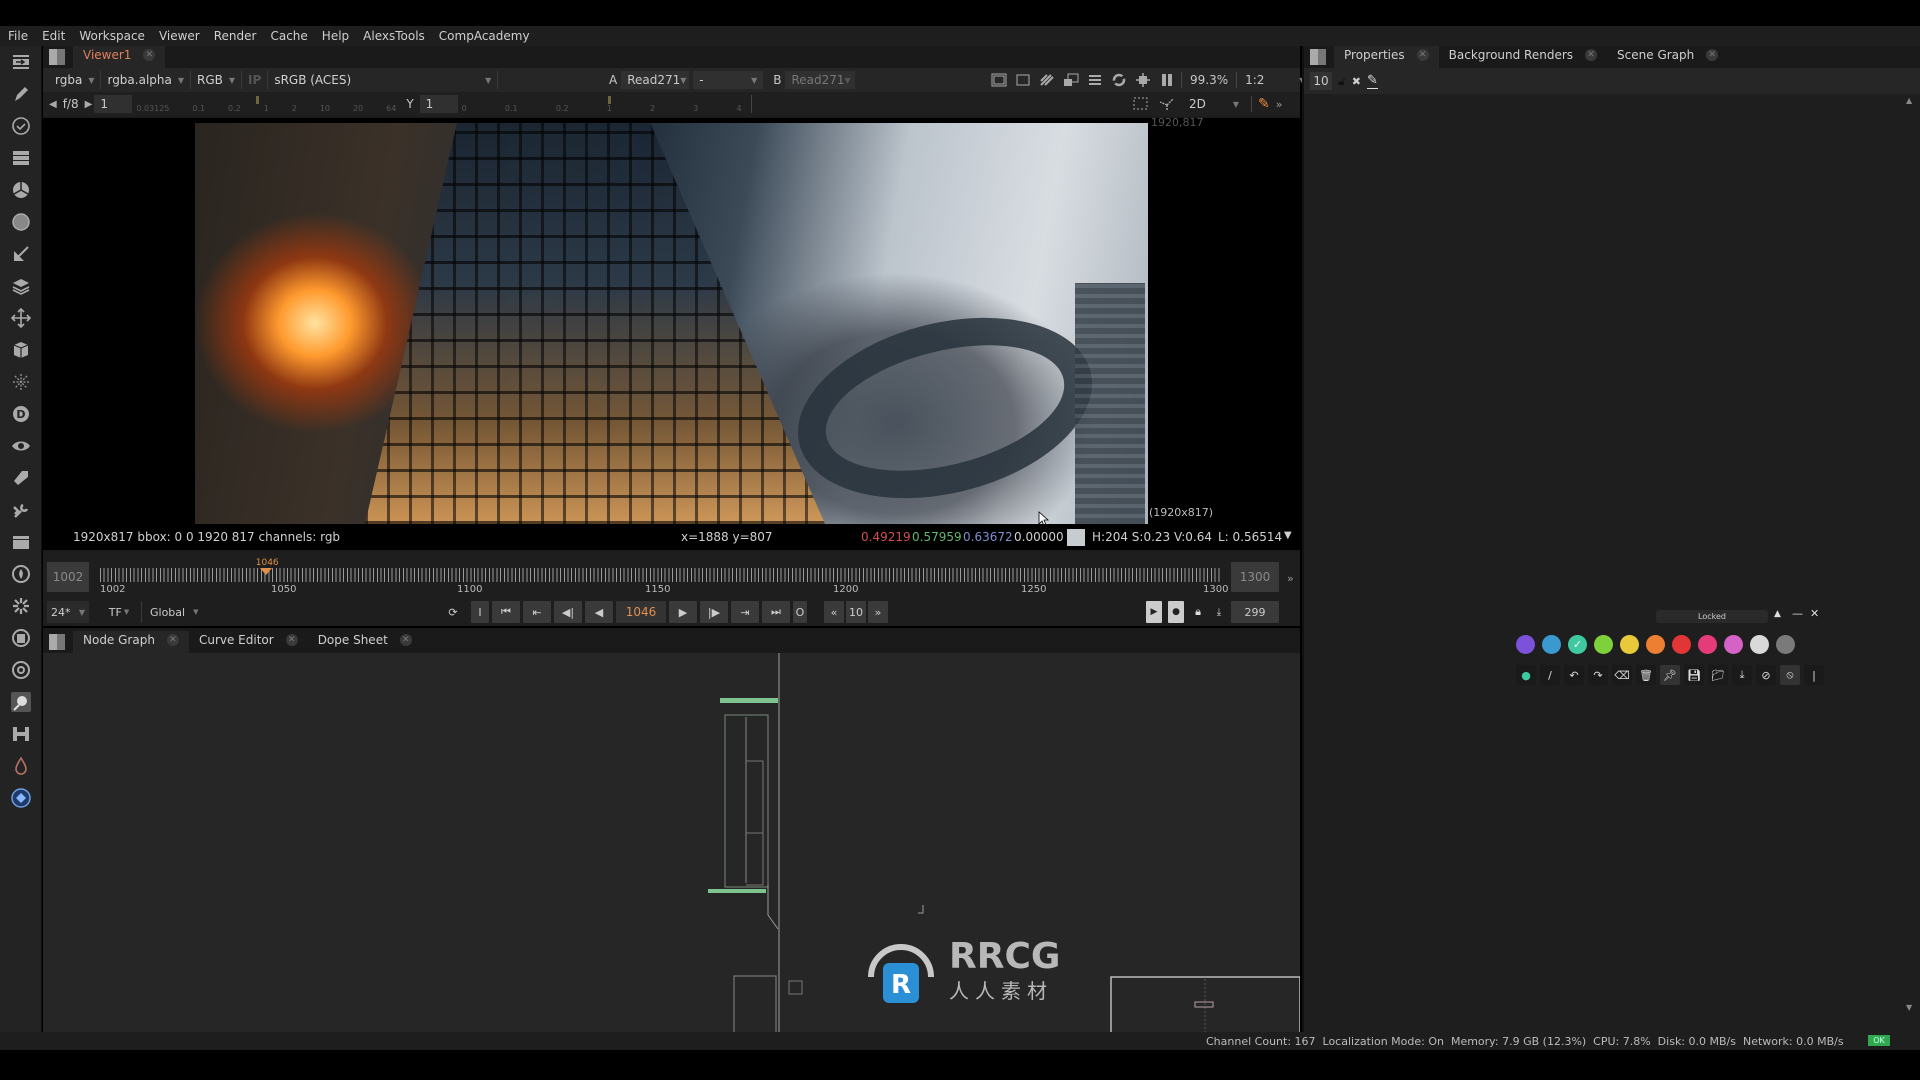 This screenshot has width=1920, height=1080. I want to click on custom-plugin-icon, so click(21, 798).